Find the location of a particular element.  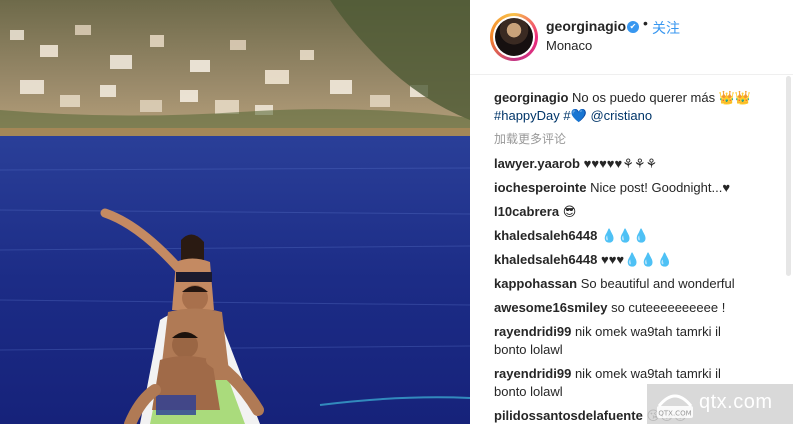

comment-text: ♥♥♥💧💧💧 is located at coordinates (636, 259).